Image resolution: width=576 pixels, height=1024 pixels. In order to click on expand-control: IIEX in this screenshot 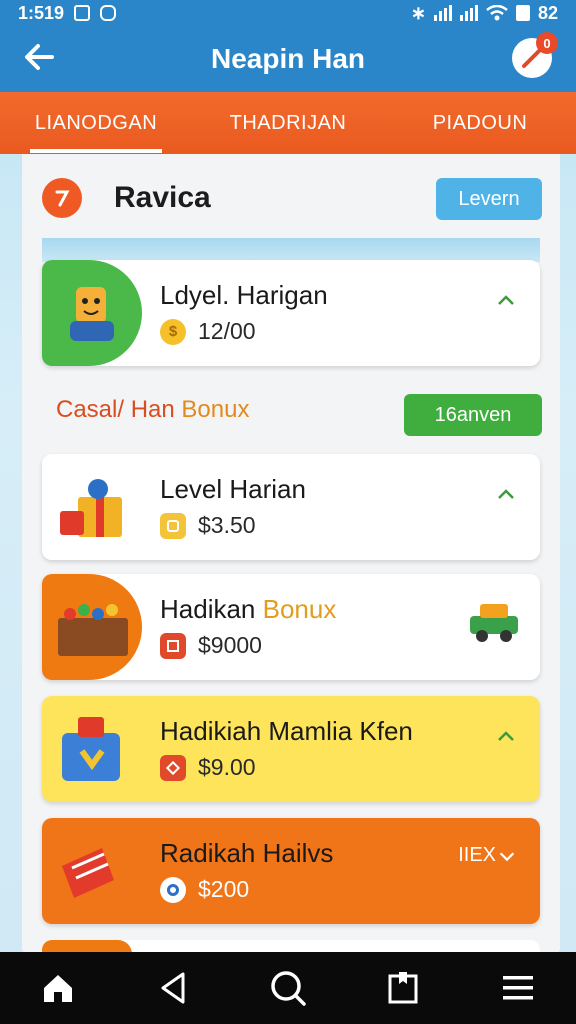, I will do `click(488, 855)`.